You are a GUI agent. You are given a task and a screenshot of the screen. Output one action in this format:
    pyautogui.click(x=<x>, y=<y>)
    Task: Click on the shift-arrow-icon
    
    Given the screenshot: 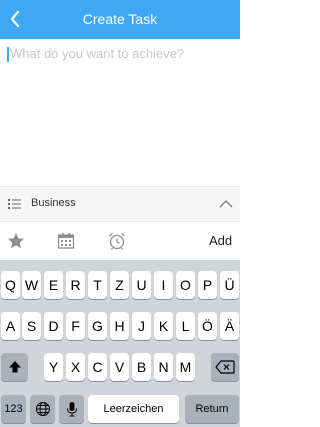 What is the action you would take?
    pyautogui.click(x=14, y=367)
    